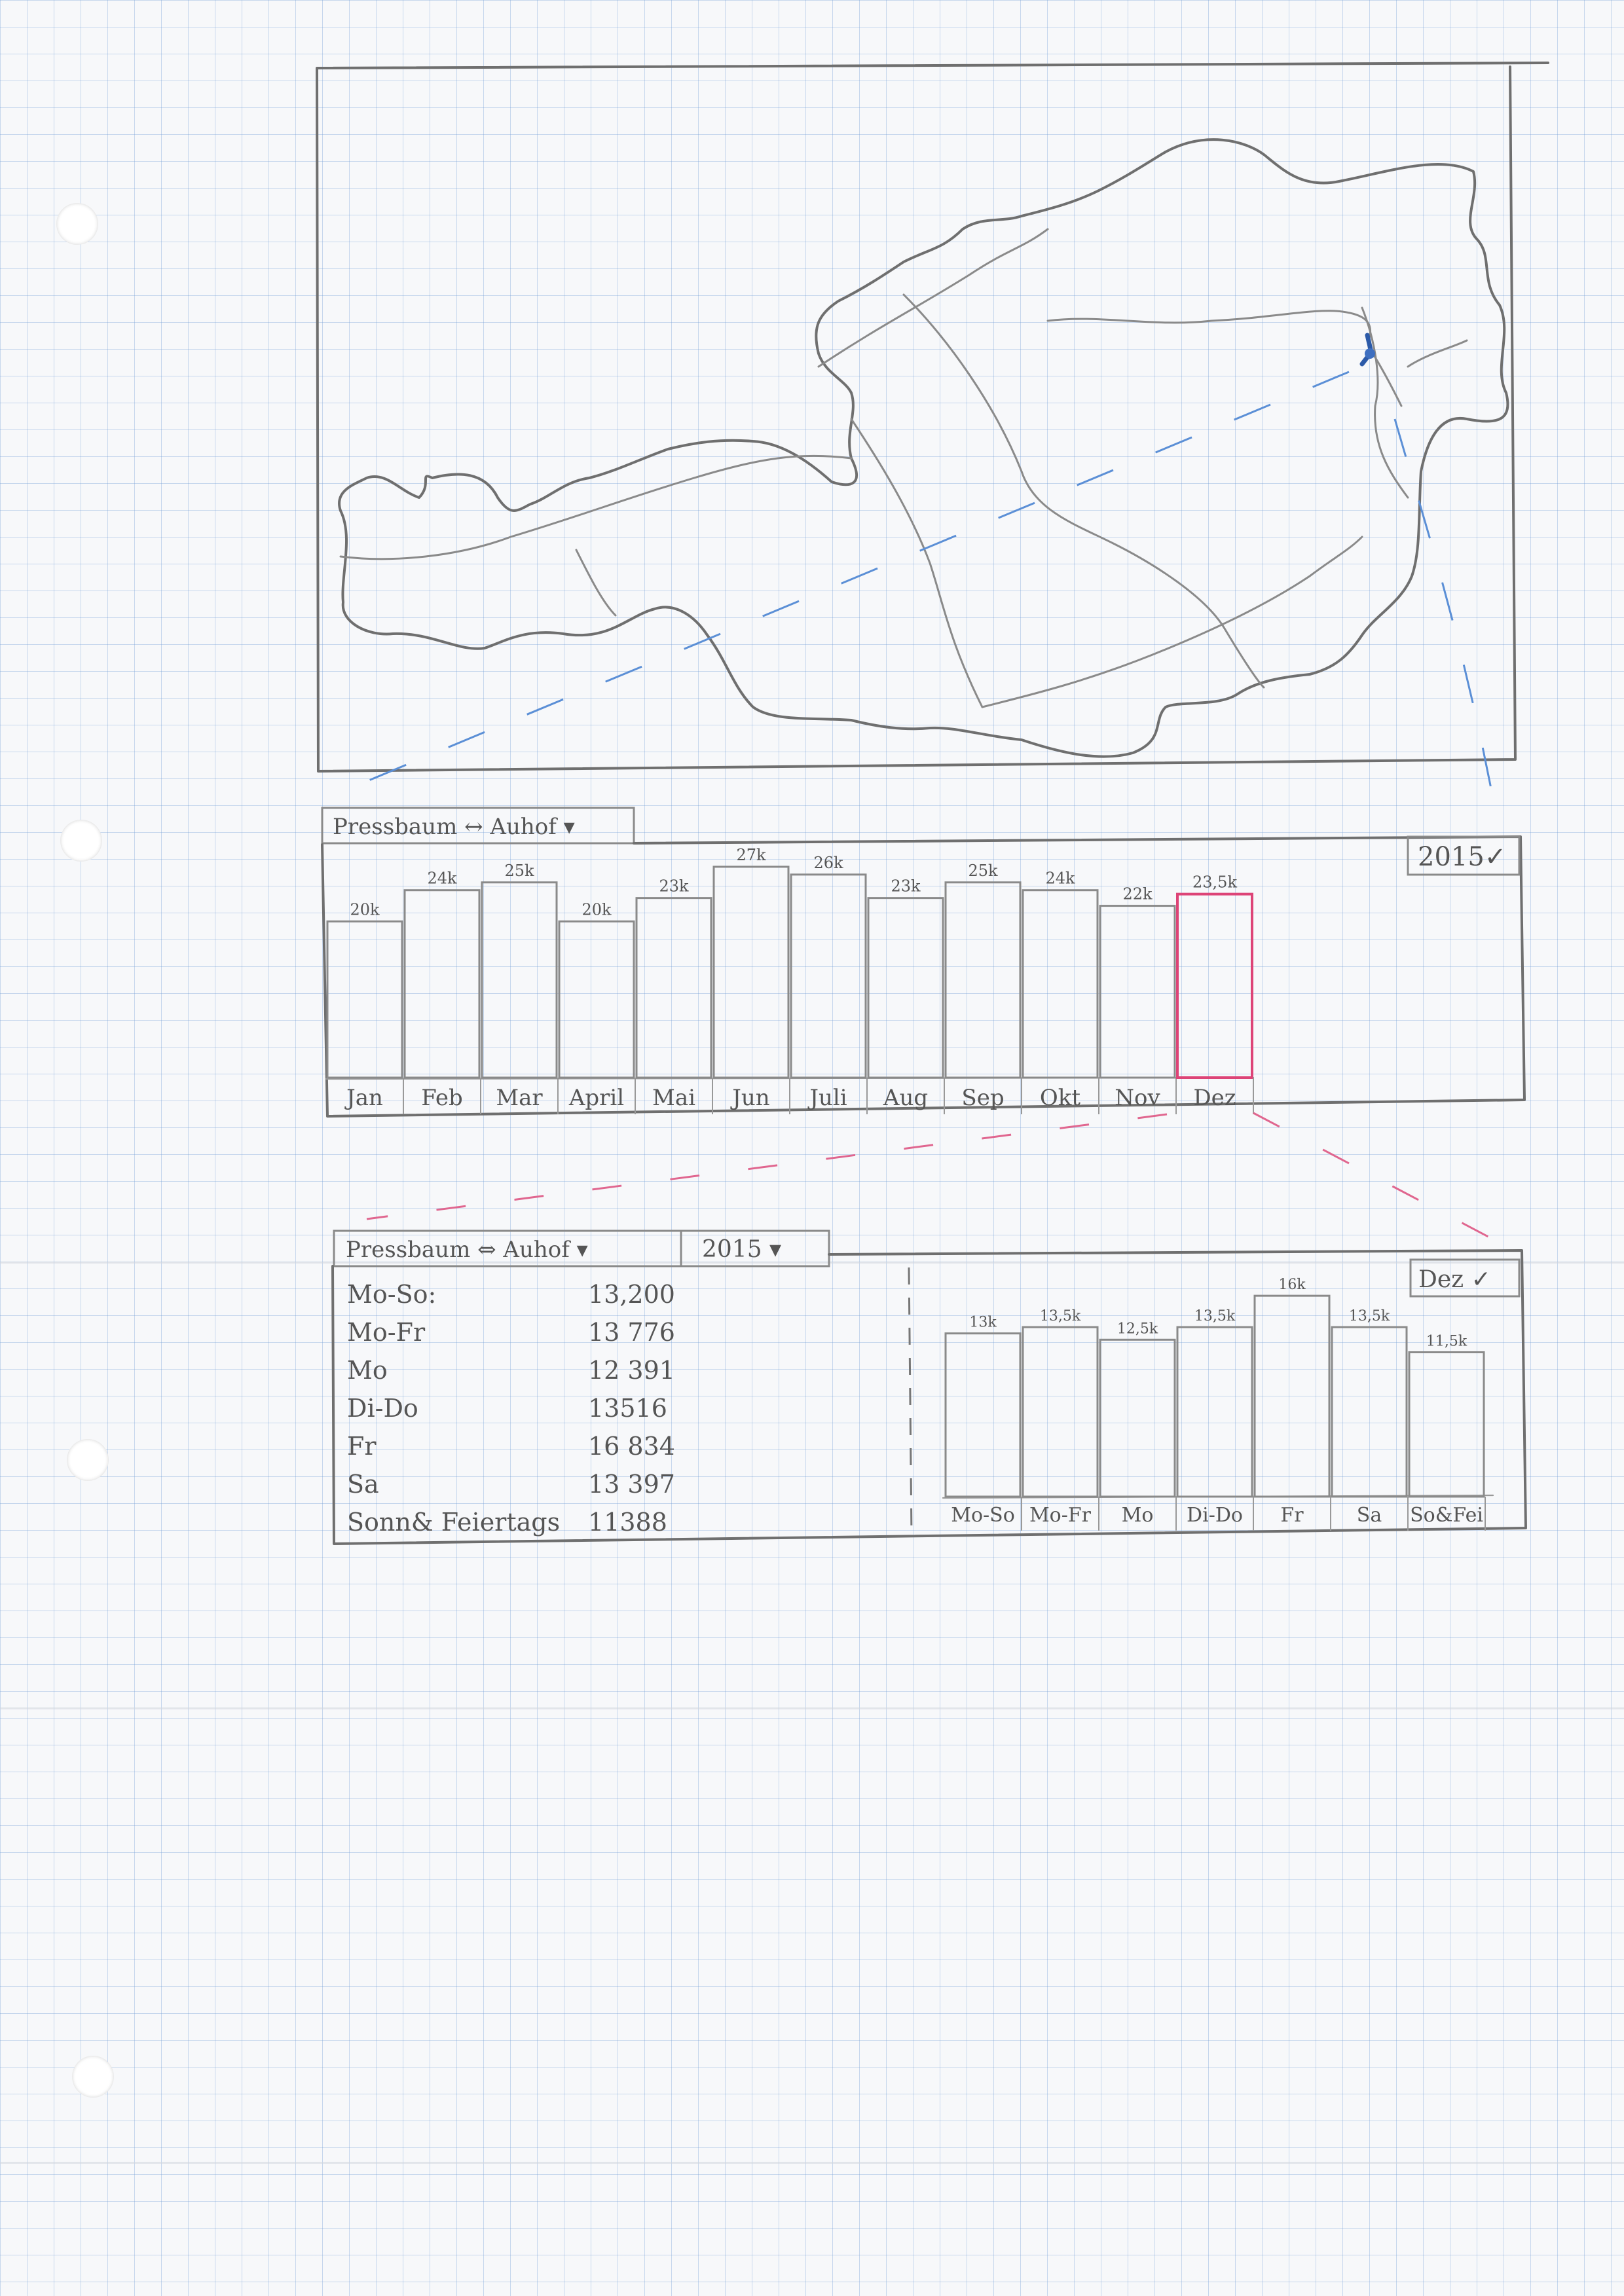 The height and width of the screenshot is (2296, 1624). Describe the element at coordinates (1446, 1341) in the screenshot. I see `weekday-bar-value-label: 11,5k` at that location.